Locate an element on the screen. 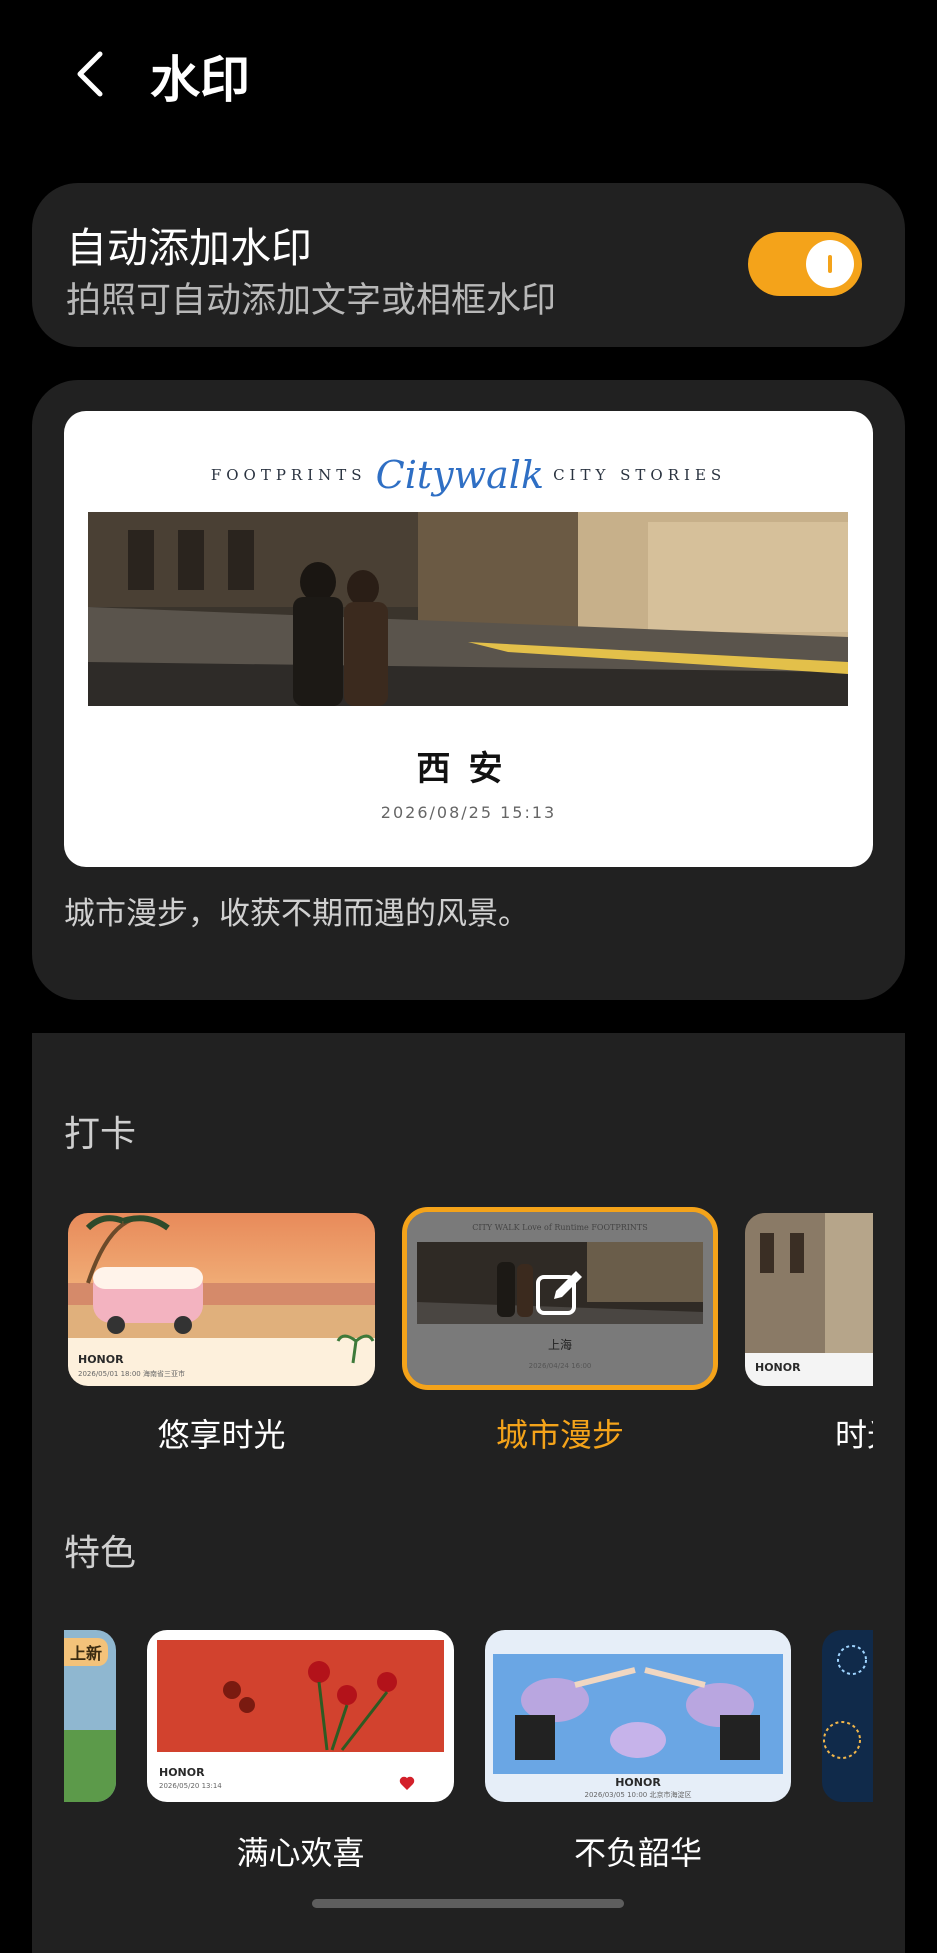 The width and height of the screenshot is (937, 1953). toggle-on-indicator is located at coordinates (830, 264).